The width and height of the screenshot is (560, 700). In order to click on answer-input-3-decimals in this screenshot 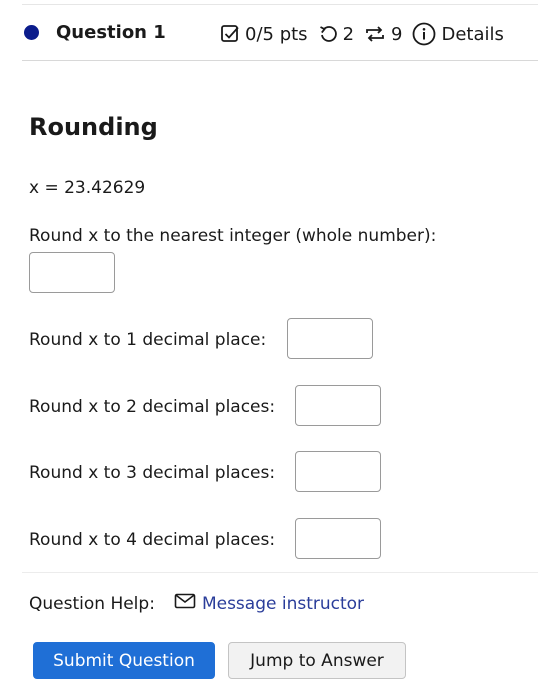, I will do `click(338, 471)`.